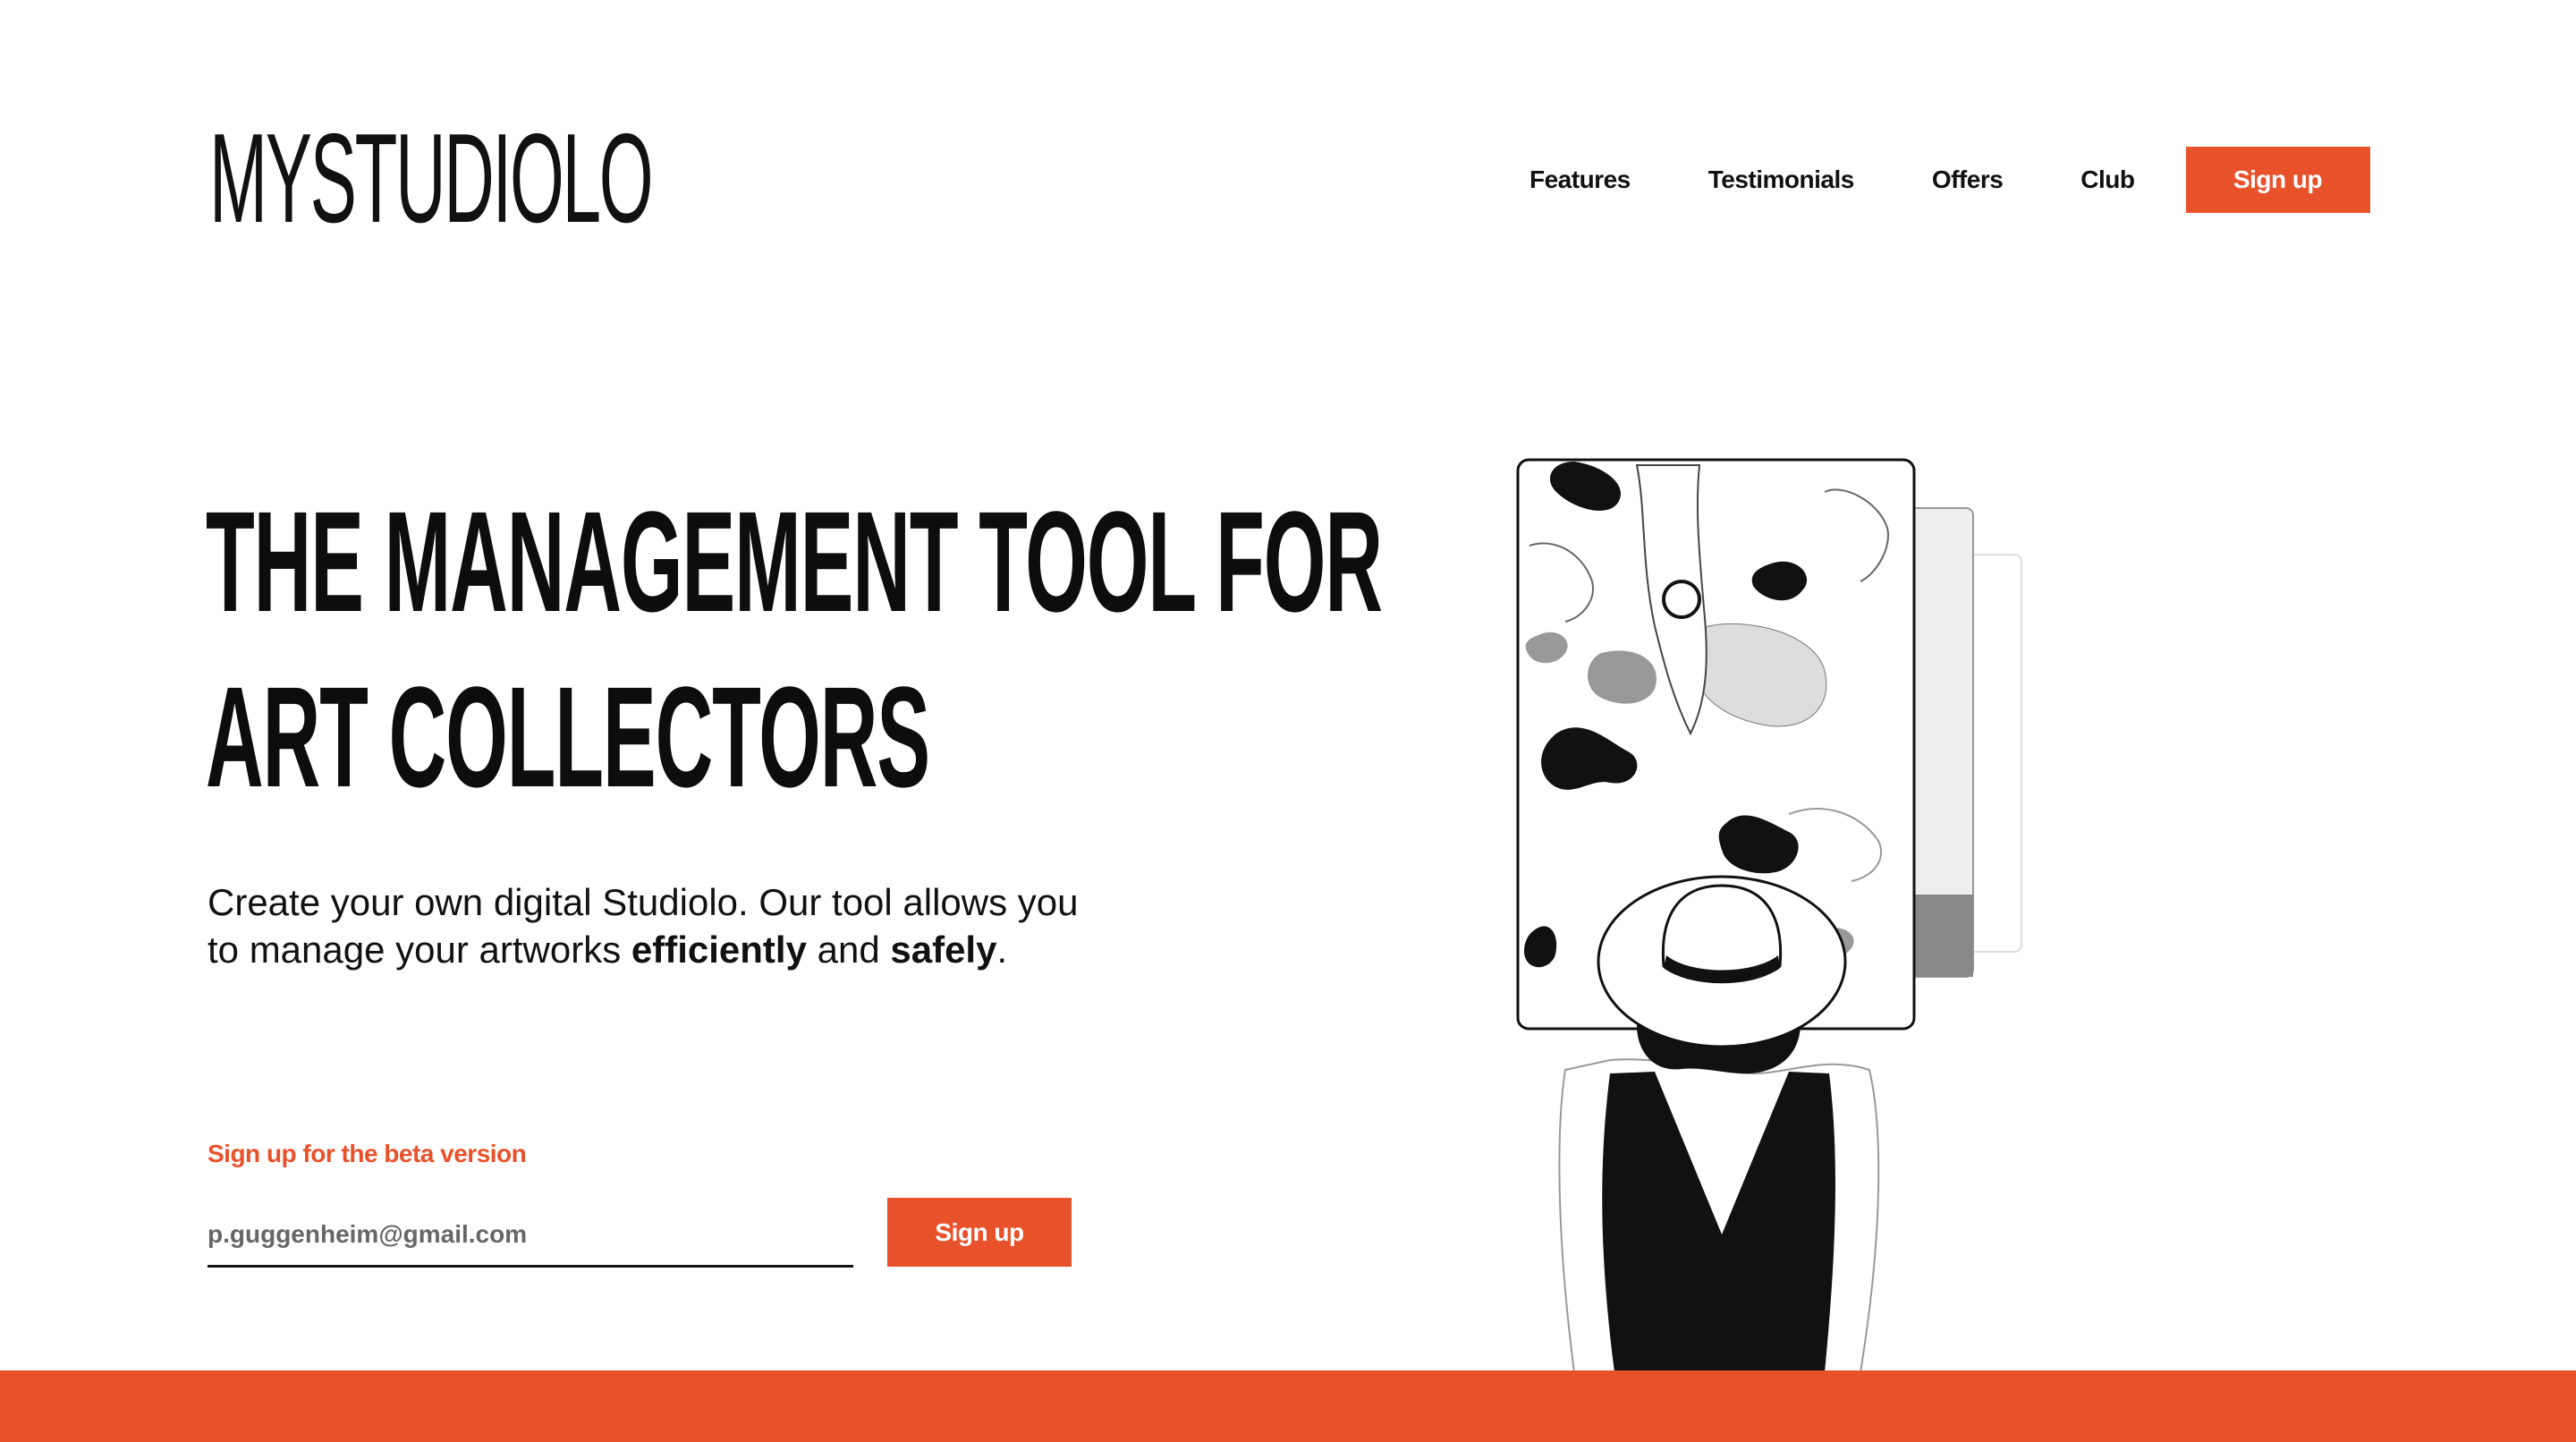 The height and width of the screenshot is (1442, 2576). What do you see at coordinates (794, 649) in the screenshot?
I see `hero-headline: THE MANAGEMENT TOOL FOR ART COLLECTORS` at bounding box center [794, 649].